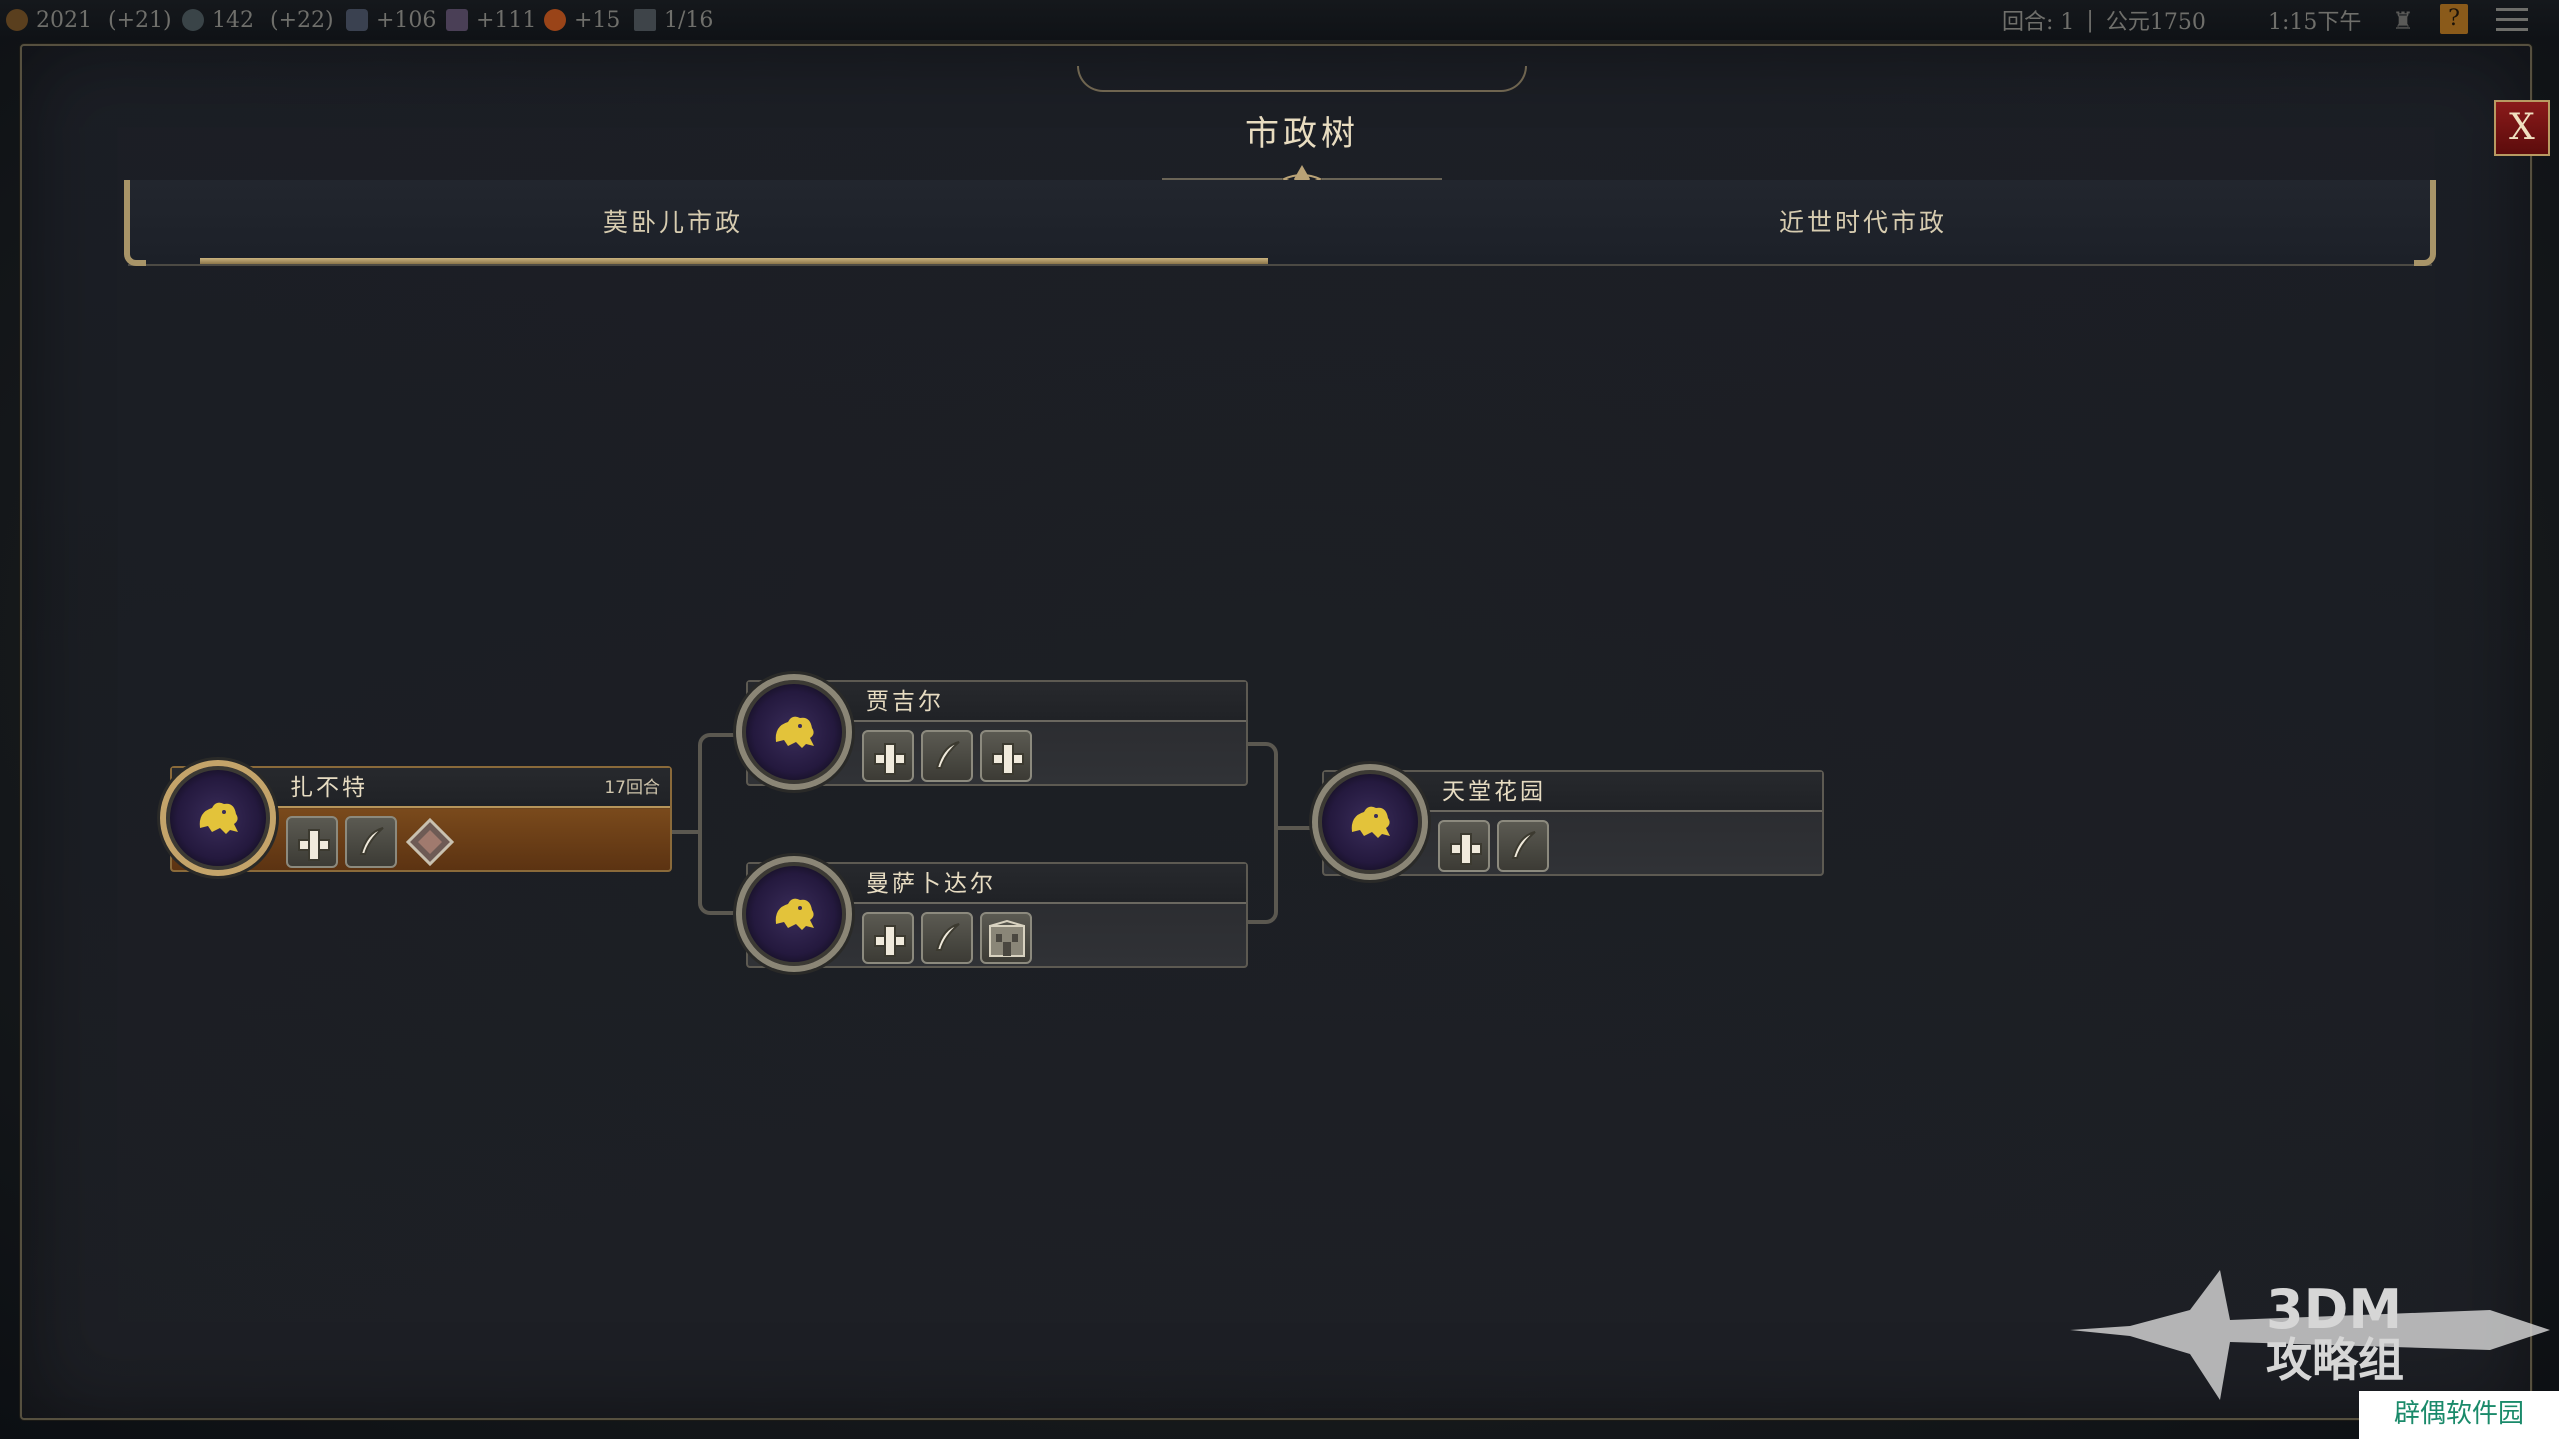  I want to click on top-ornament, so click(1302, 79).